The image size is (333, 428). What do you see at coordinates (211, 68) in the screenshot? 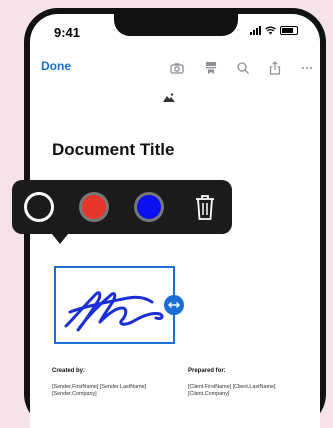
I see `bookmark-icon` at bounding box center [211, 68].